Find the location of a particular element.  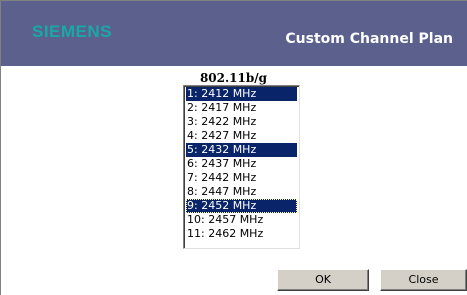

band-label: 802.11b/g is located at coordinates (233, 78).